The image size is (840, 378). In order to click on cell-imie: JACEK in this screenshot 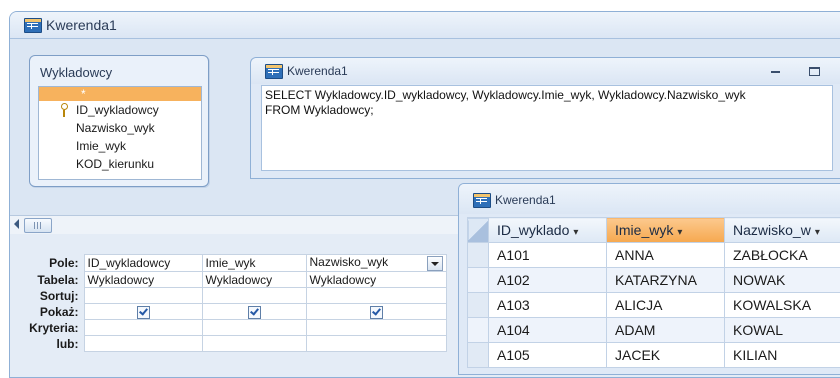, I will do `click(666, 355)`.